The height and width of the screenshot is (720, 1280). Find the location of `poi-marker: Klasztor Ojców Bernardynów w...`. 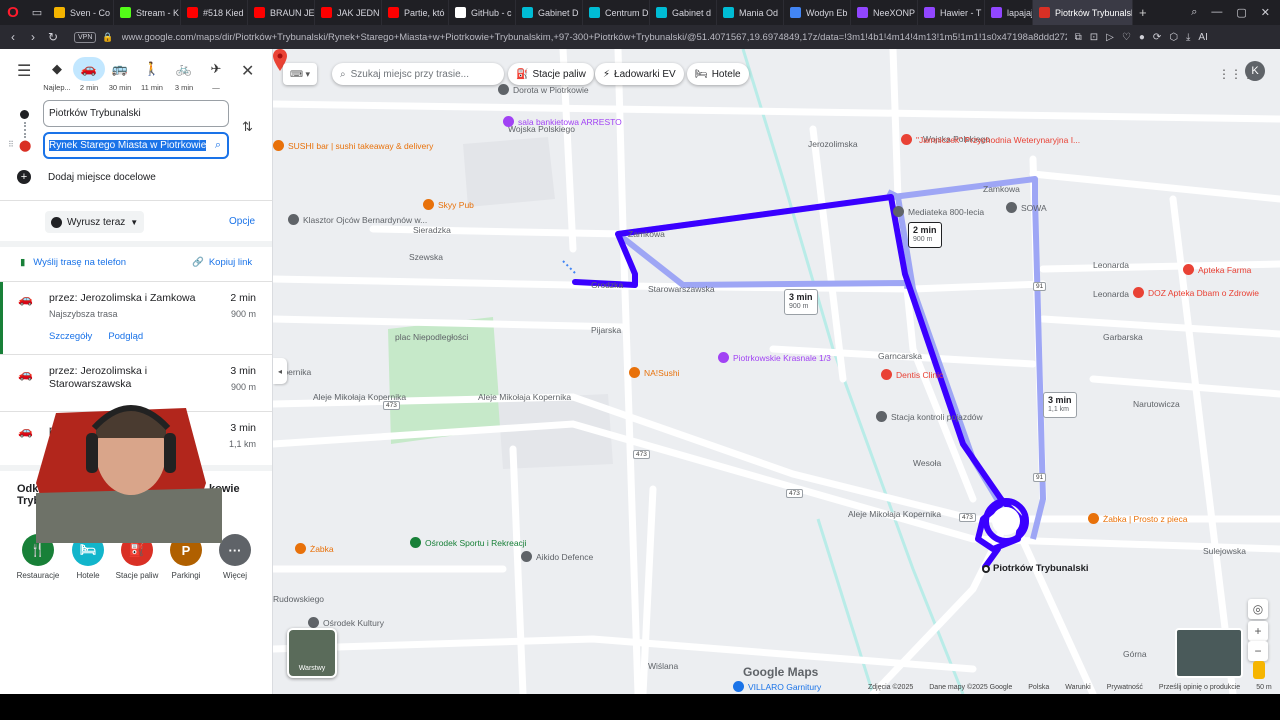

poi-marker: Klasztor Ojców Bernardynów w... is located at coordinates (357, 219).